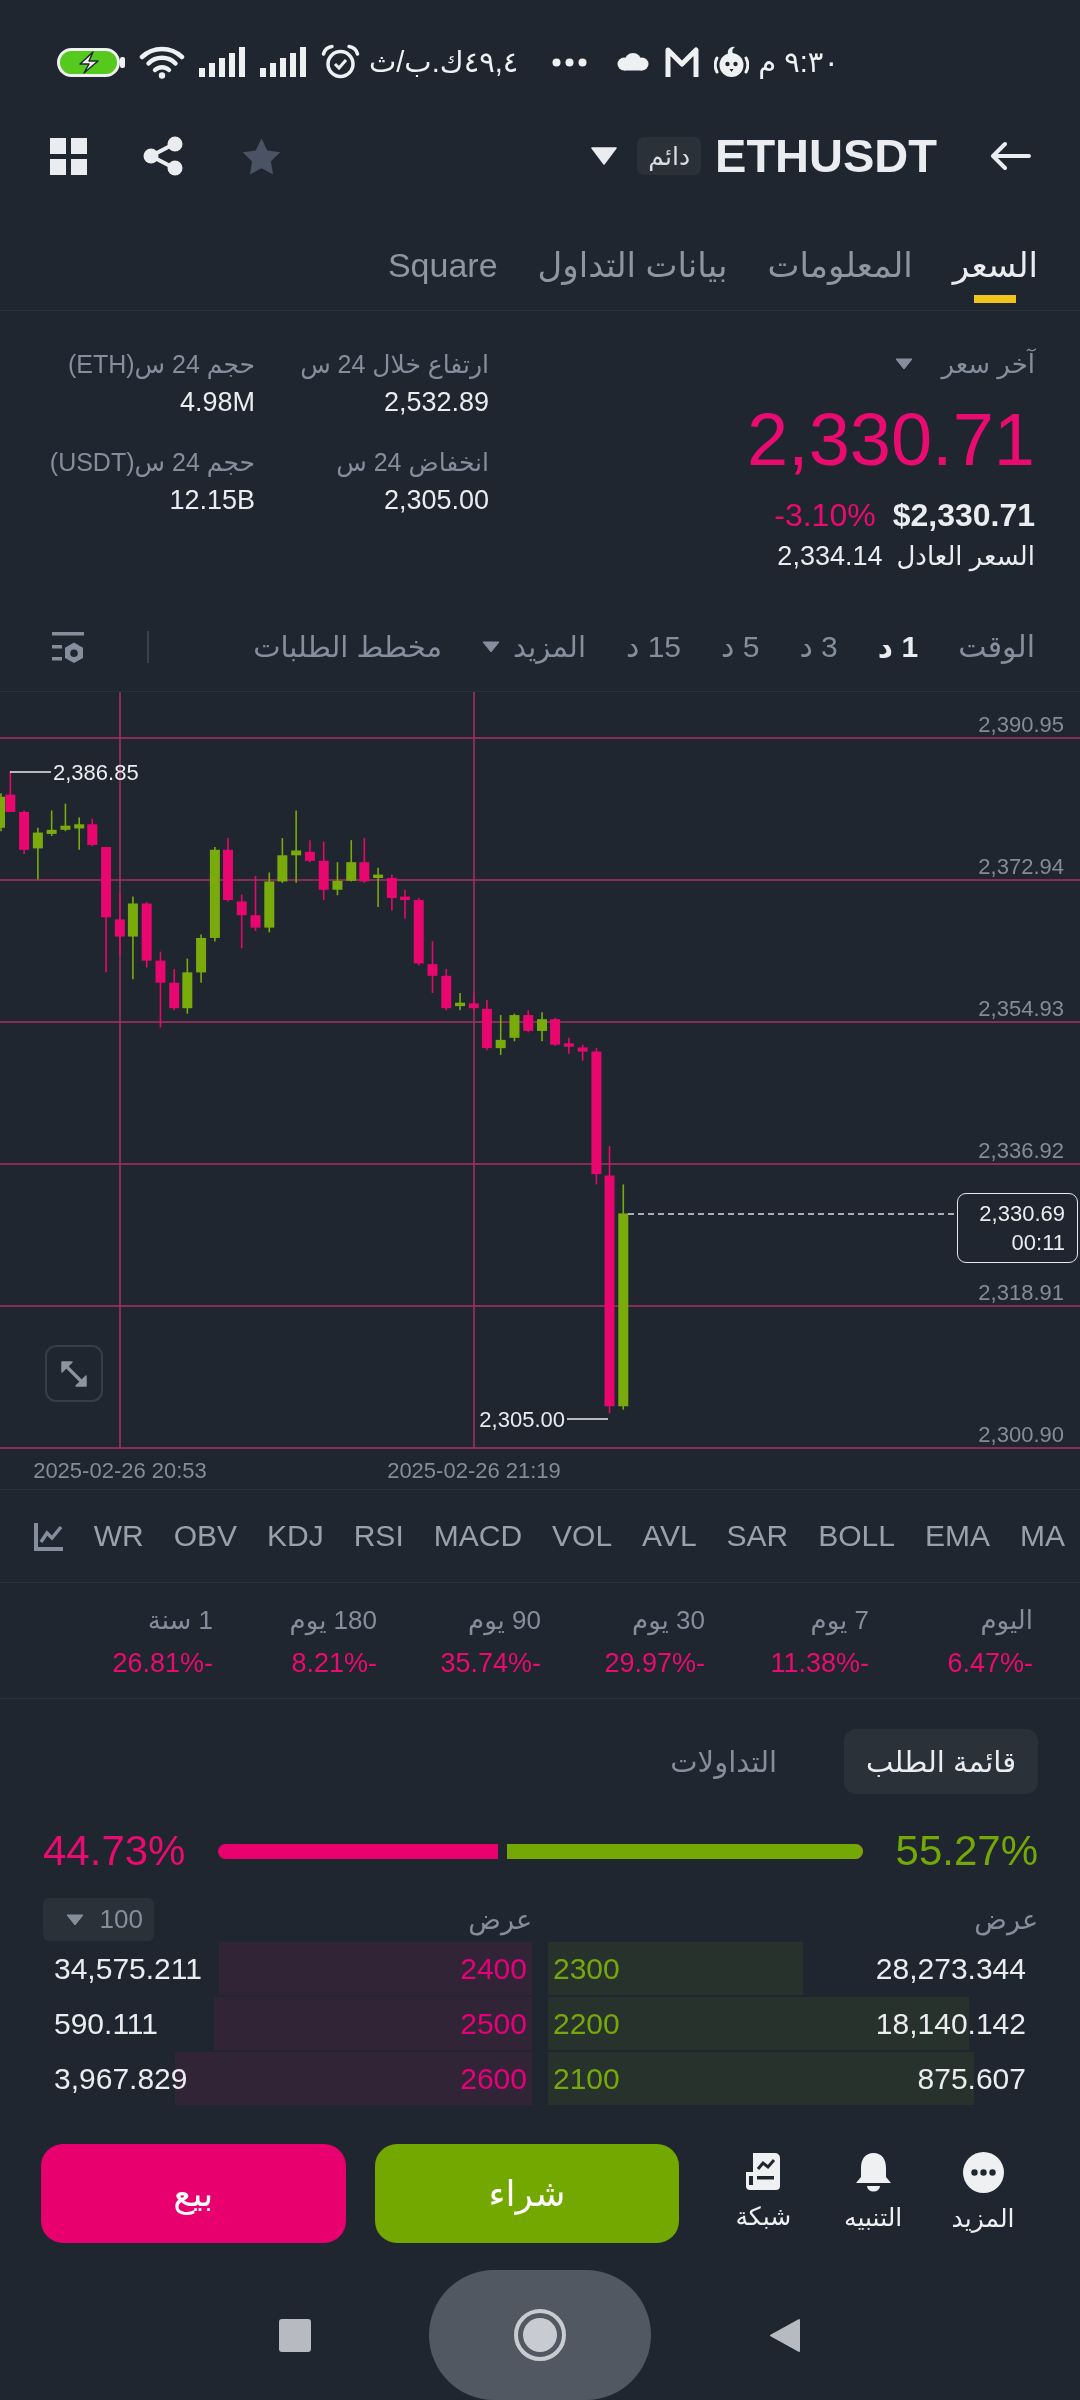 The image size is (1080, 2400). What do you see at coordinates (295, 1536) in the screenshot?
I see `indicator-option: KDJ` at bounding box center [295, 1536].